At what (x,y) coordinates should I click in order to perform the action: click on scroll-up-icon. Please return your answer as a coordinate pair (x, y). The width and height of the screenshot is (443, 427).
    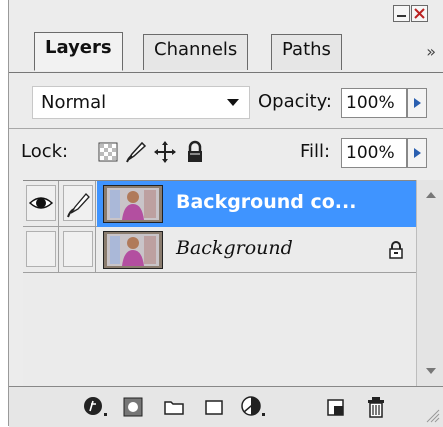
    Looking at the image, I should click on (431, 195).